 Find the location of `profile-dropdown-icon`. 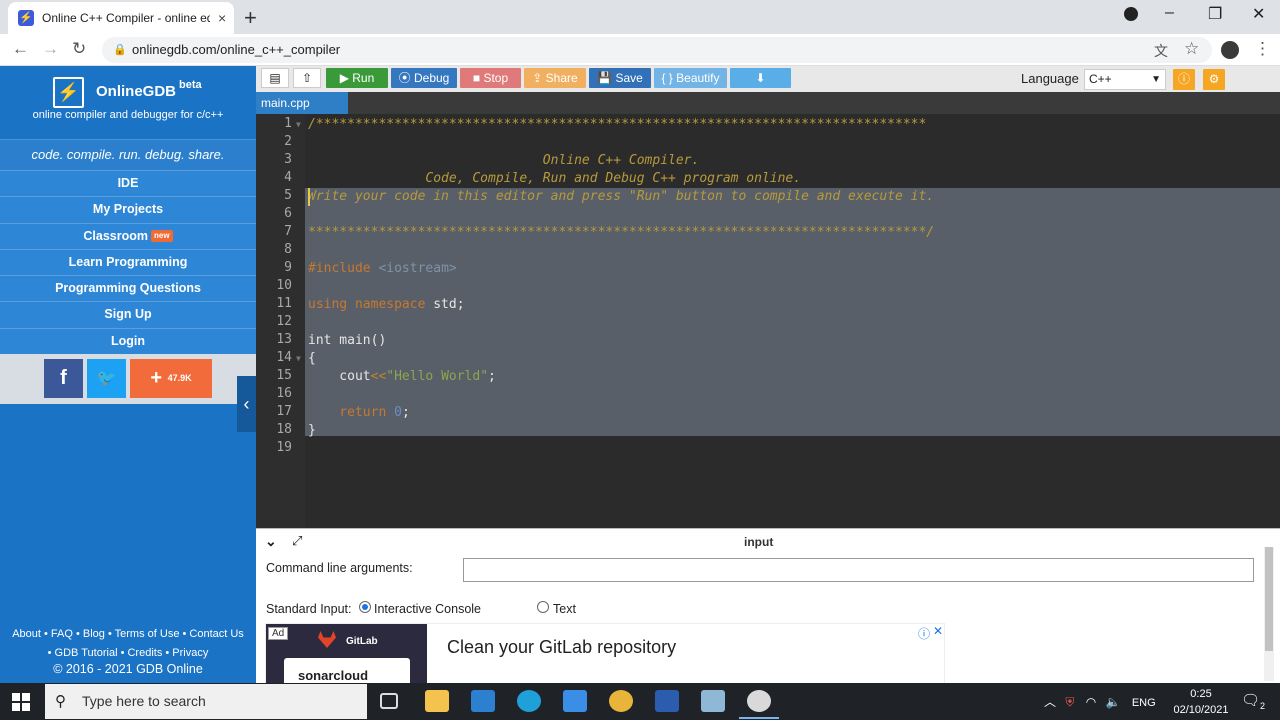

profile-dropdown-icon is located at coordinates (1131, 14).